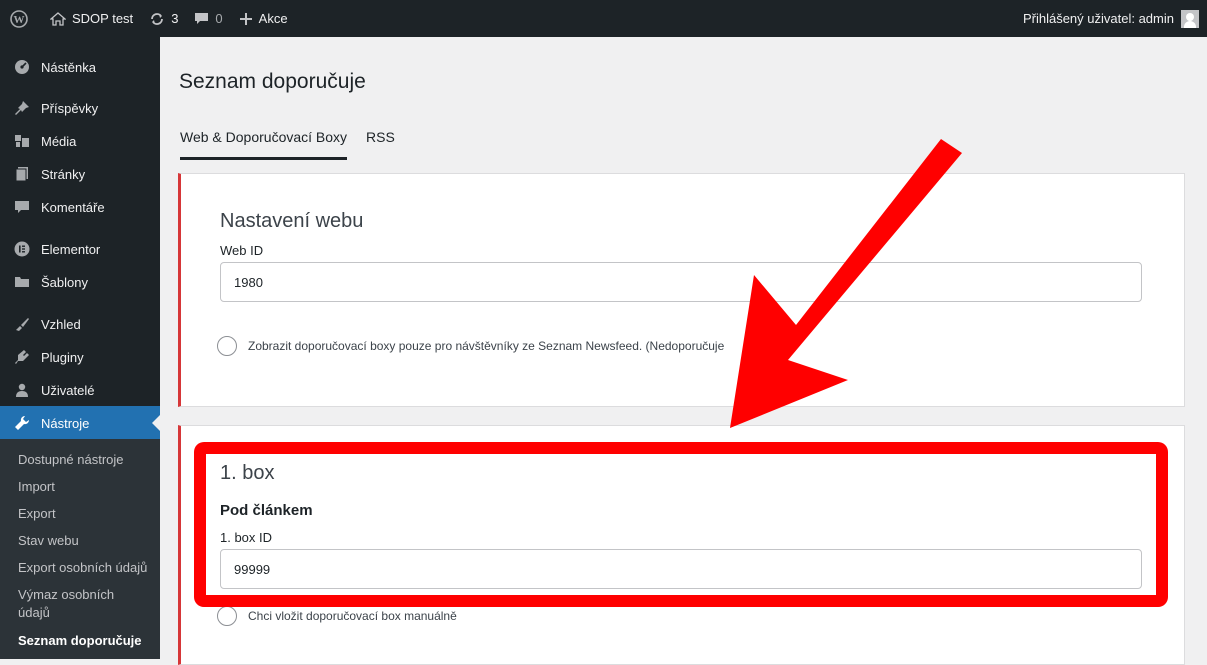 The height and width of the screenshot is (665, 1207). I want to click on web-id-input: 1980, so click(681, 282).